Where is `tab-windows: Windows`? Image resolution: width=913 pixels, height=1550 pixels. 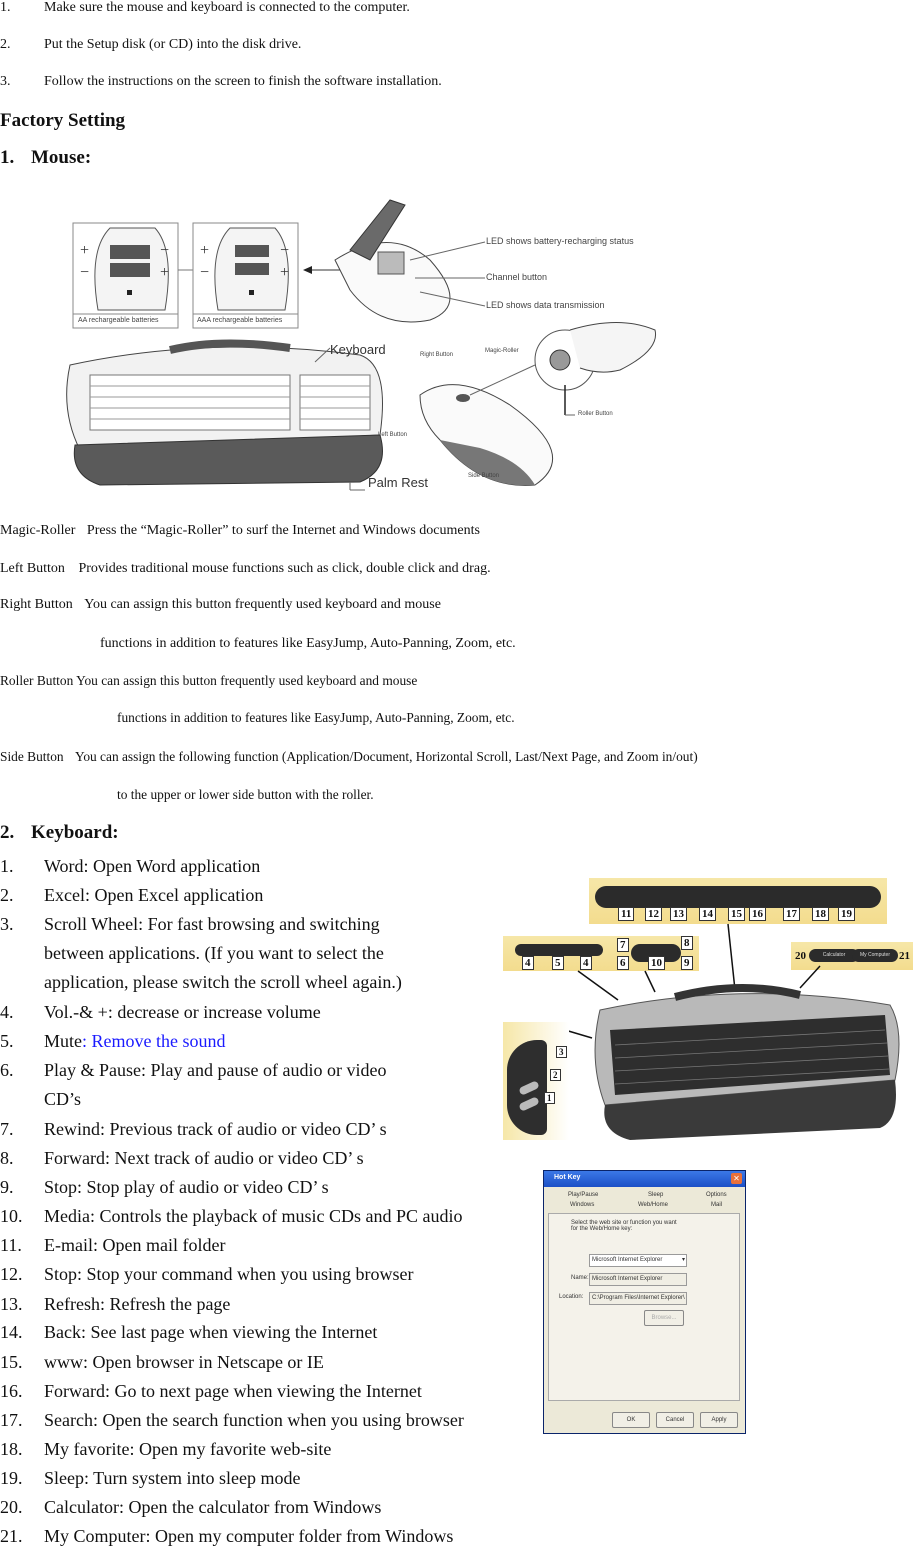 tab-windows: Windows is located at coordinates (582, 1205).